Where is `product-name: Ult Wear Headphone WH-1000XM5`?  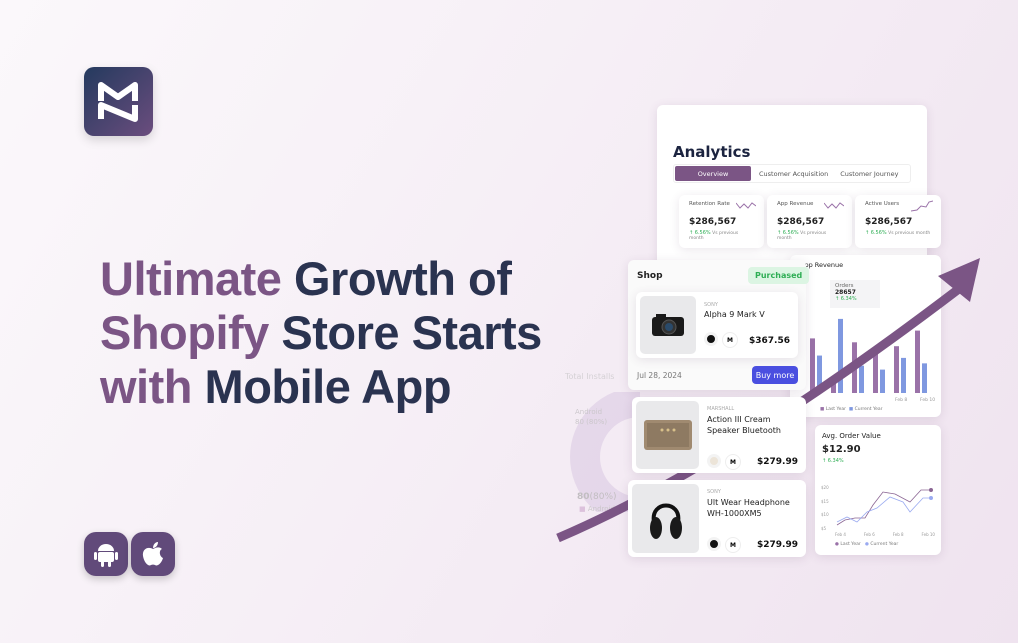
product-name: Ult Wear Headphone WH-1000XM5 is located at coordinates (748, 508).